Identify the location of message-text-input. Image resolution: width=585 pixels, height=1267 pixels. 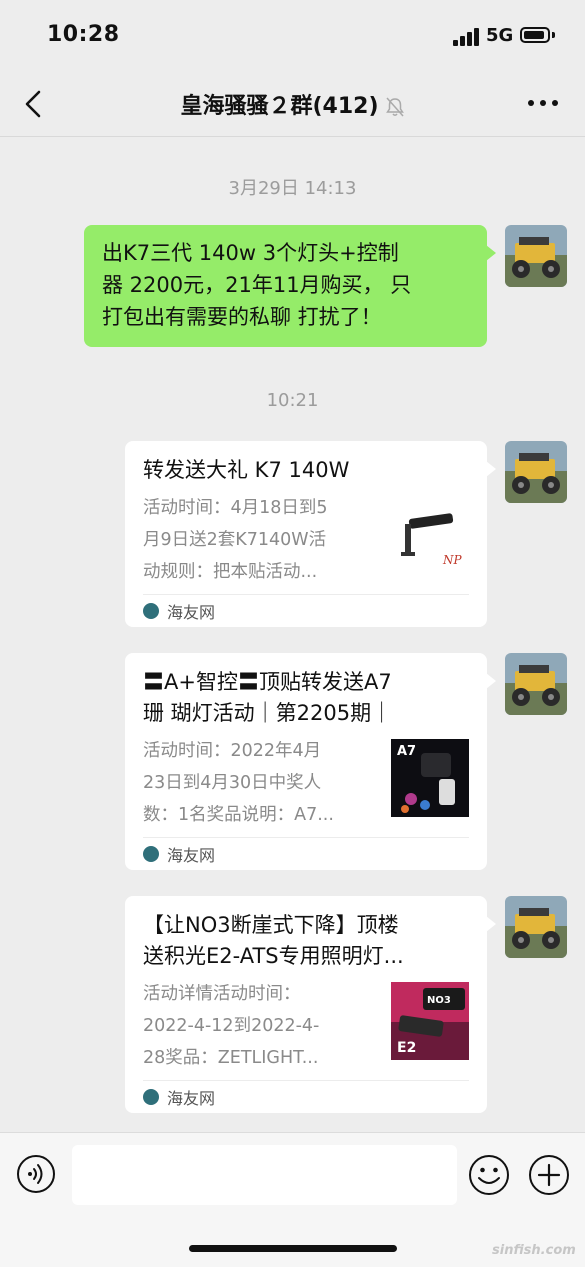
(264, 1175).